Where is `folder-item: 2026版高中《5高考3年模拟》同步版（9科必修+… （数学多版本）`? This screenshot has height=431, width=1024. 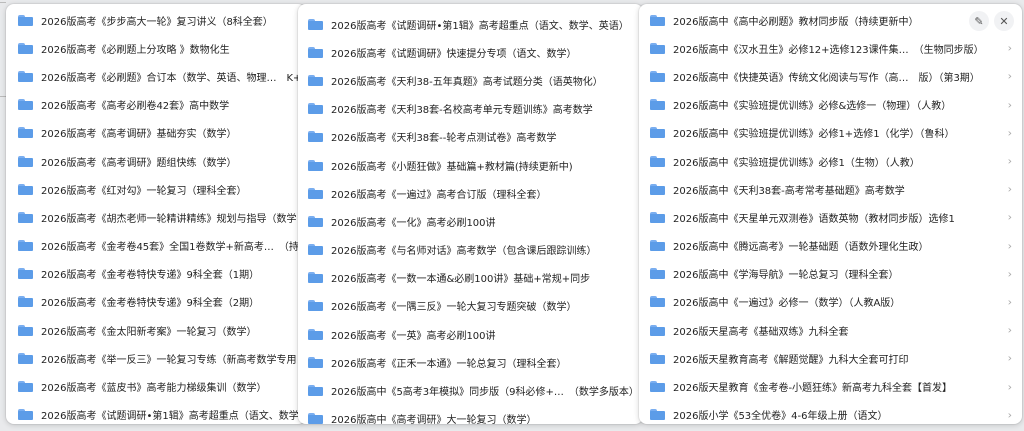 folder-item: 2026版高中《5高考3年模拟》同步版（9科必修+… （数学多版本） is located at coordinates (470, 390).